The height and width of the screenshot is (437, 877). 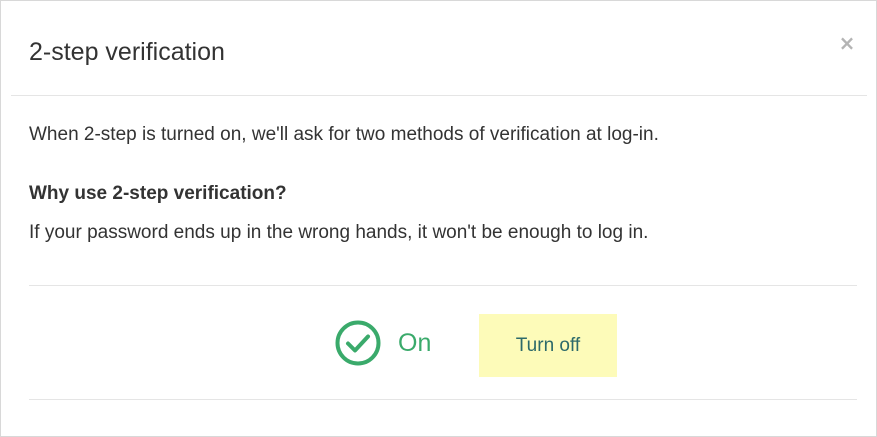 I want to click on status-indicator: On, so click(x=383, y=343).